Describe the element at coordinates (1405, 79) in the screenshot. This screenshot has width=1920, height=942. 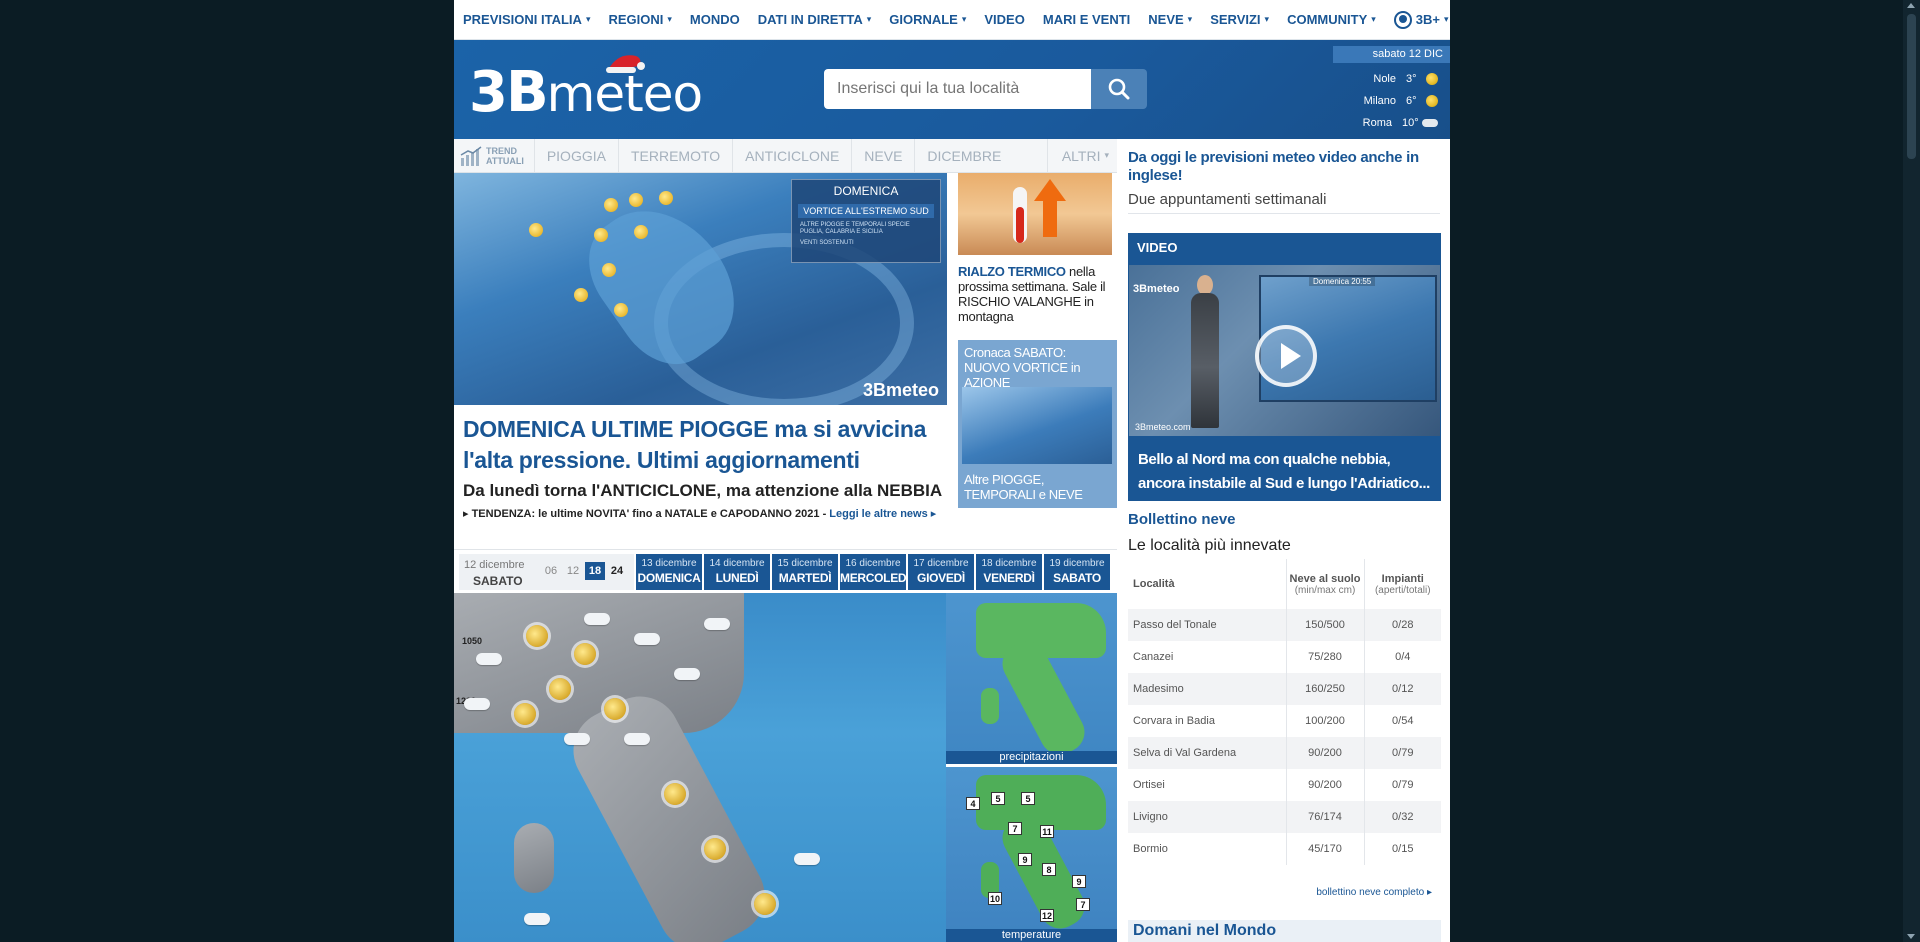
I see `city-weather-nole: Nole 3°` at that location.